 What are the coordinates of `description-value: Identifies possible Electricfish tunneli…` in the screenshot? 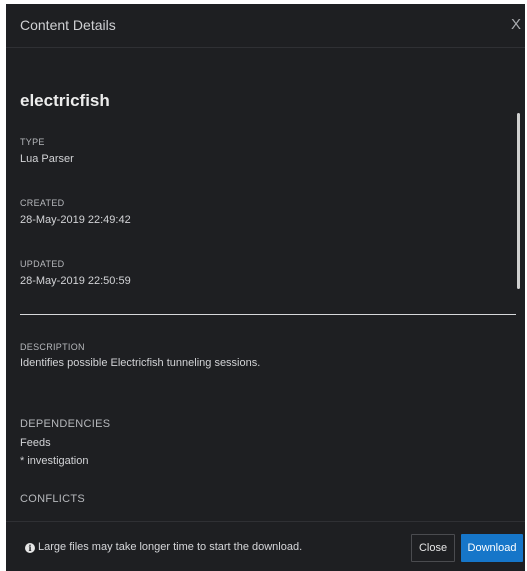 It's located at (140, 363).